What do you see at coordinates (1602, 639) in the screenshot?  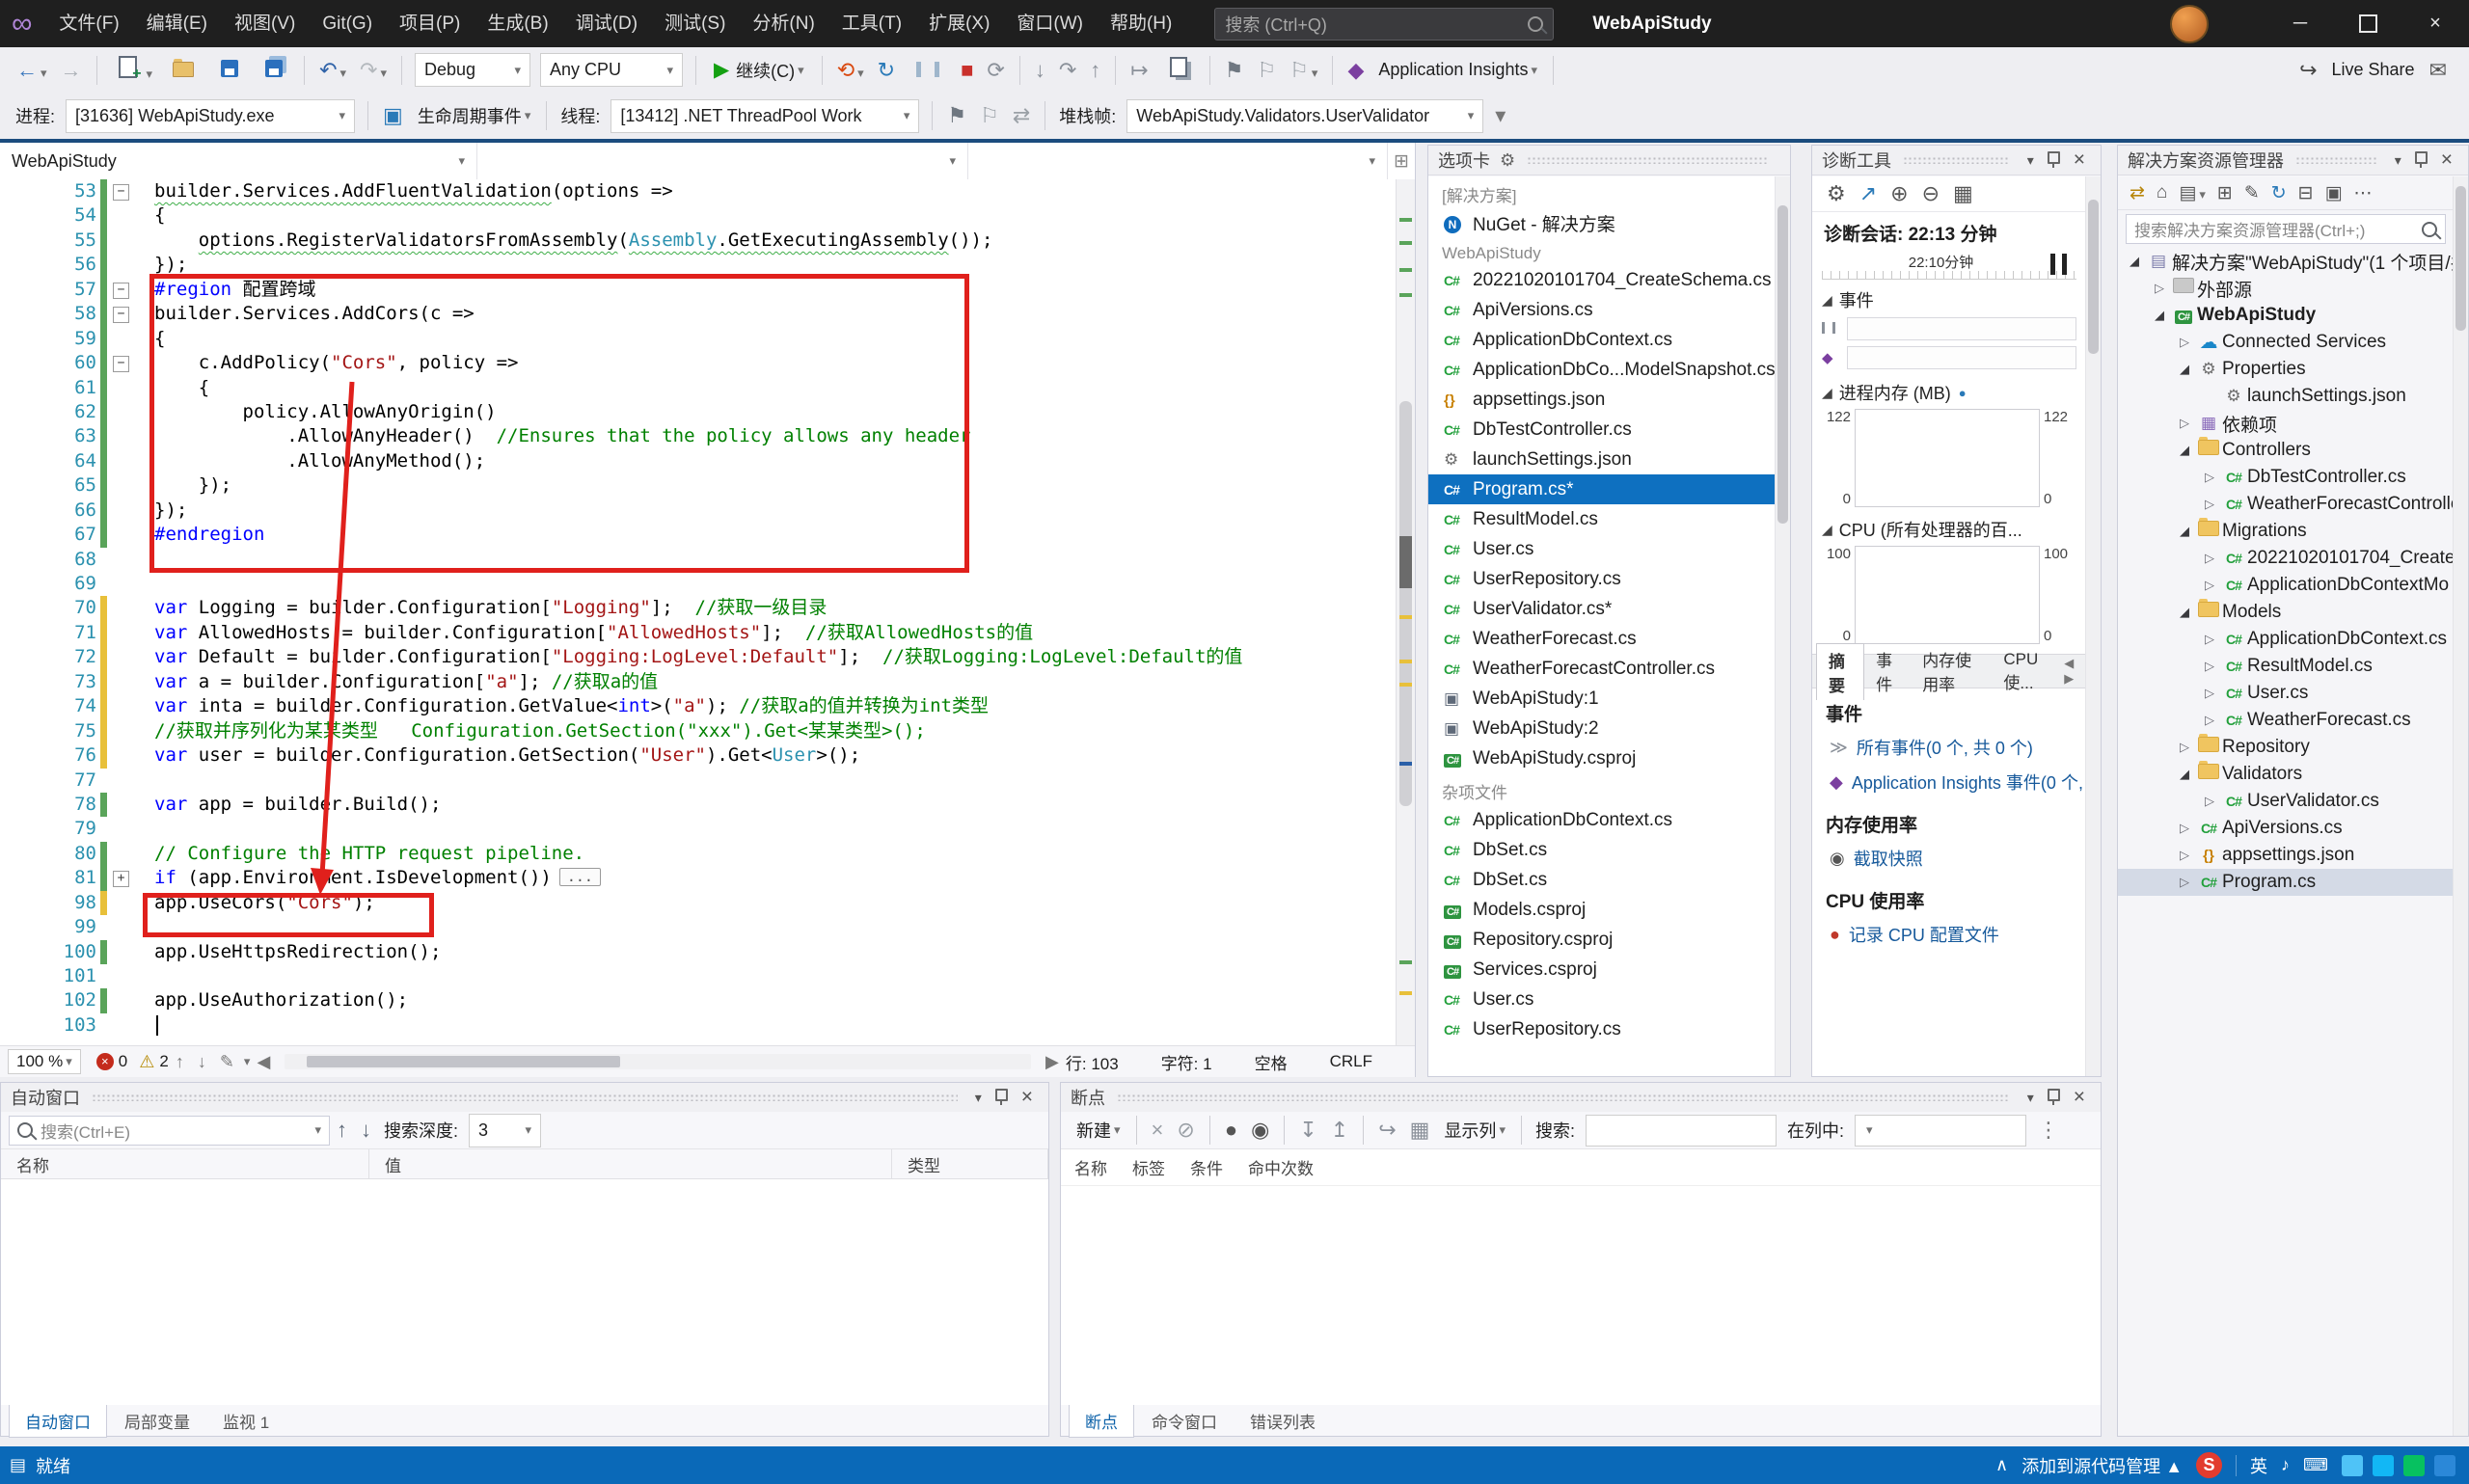 I see `open-document-item: C# WeatherForecast.cs` at bounding box center [1602, 639].